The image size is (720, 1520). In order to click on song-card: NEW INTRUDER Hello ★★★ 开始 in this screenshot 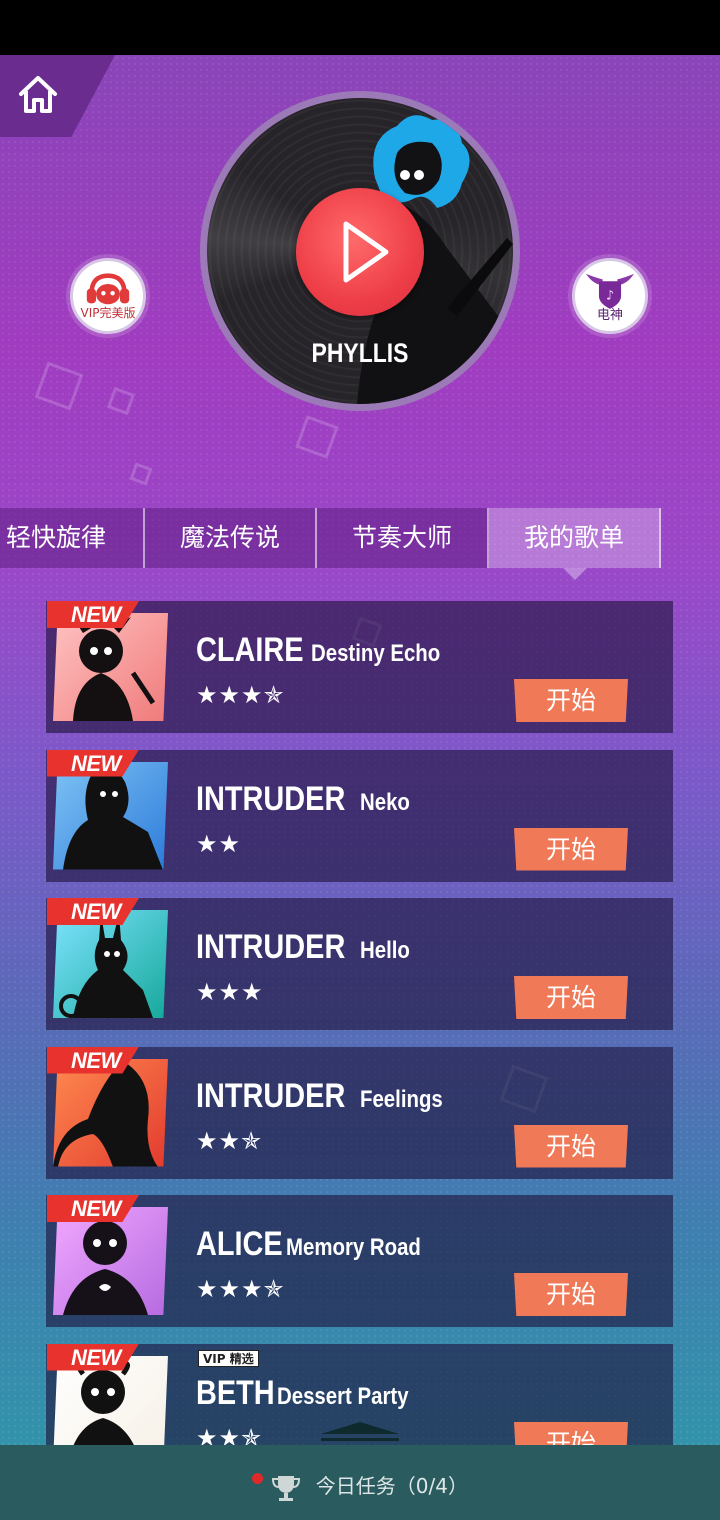, I will do `click(359, 964)`.